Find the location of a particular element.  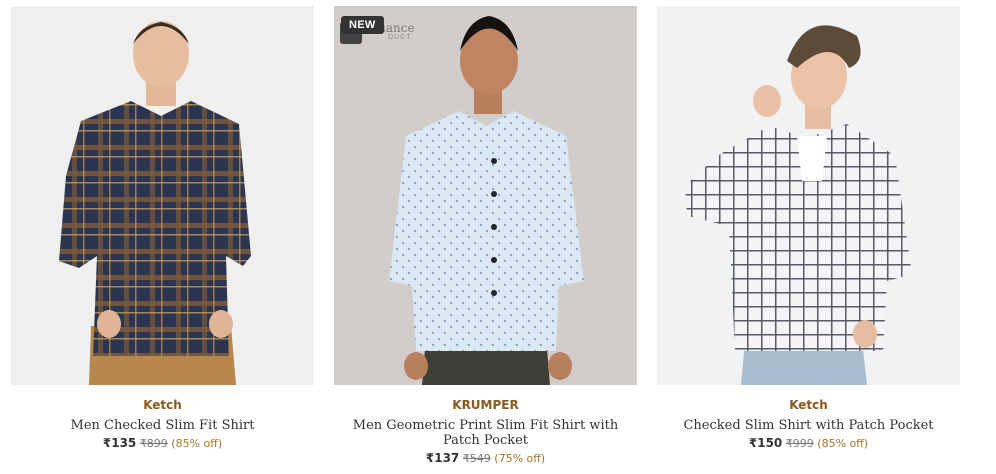

price-row: ₹137 ₹549 (75% off) is located at coordinates (485, 458).